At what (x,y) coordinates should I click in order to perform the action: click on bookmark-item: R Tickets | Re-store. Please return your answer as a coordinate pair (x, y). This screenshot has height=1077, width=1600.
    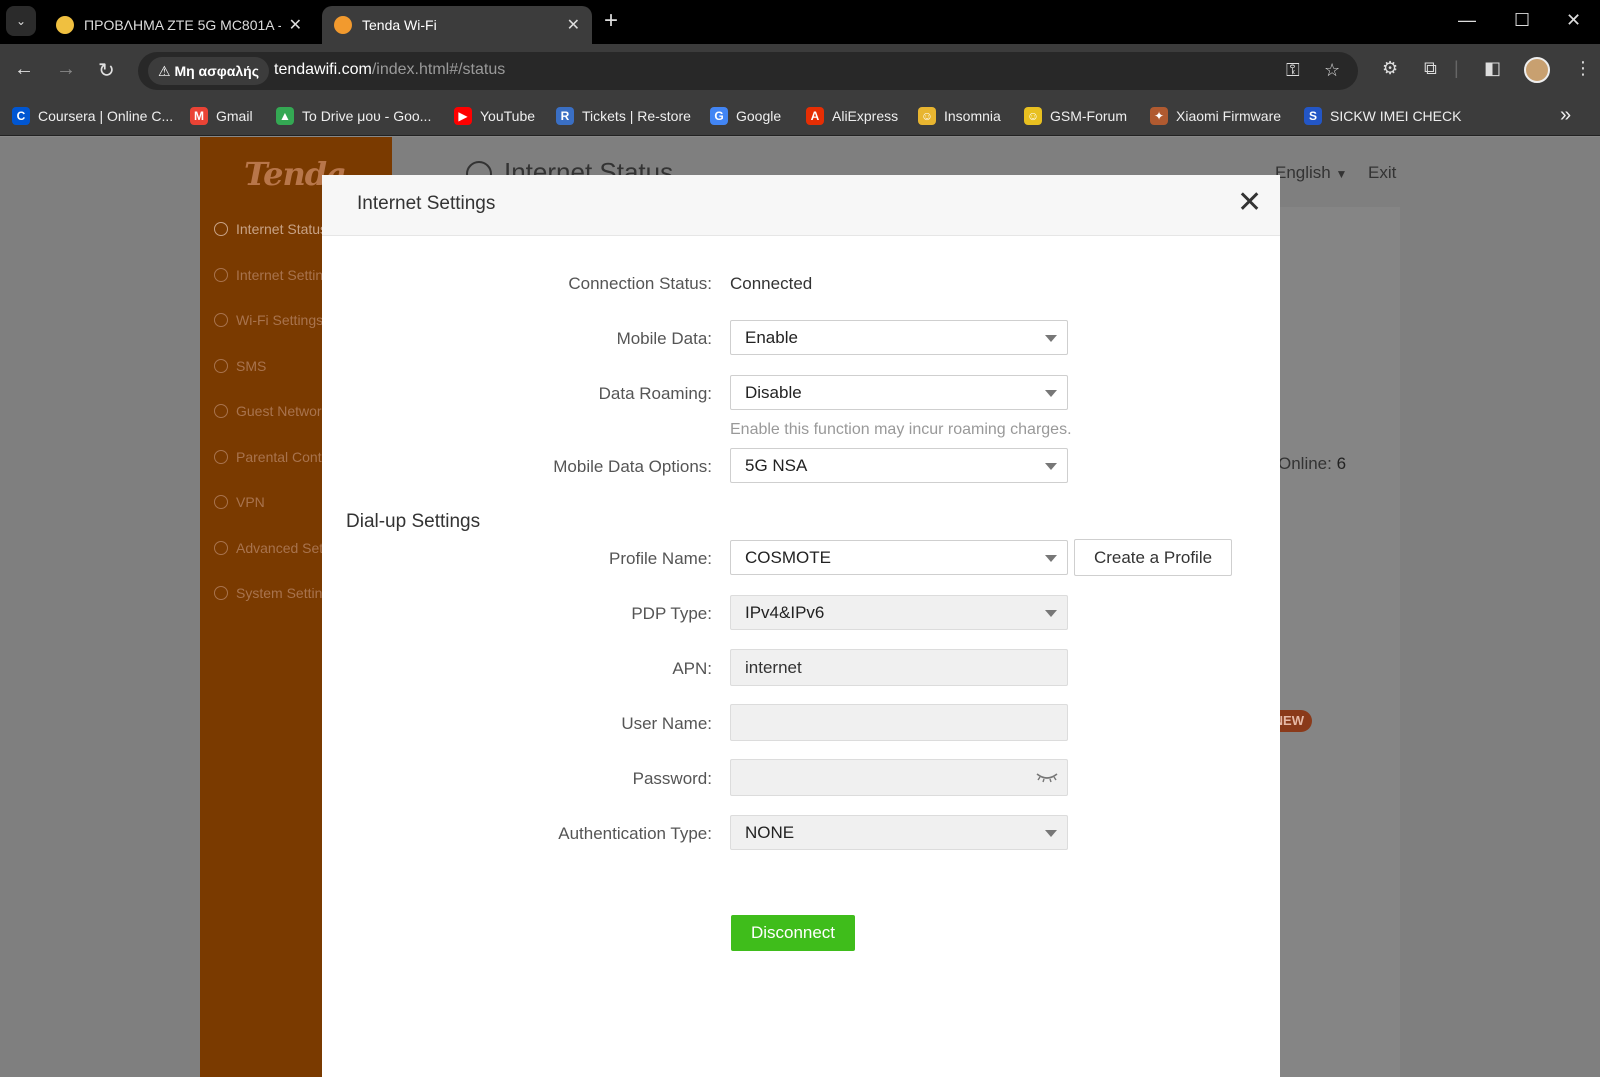
    Looking at the image, I should click on (623, 116).